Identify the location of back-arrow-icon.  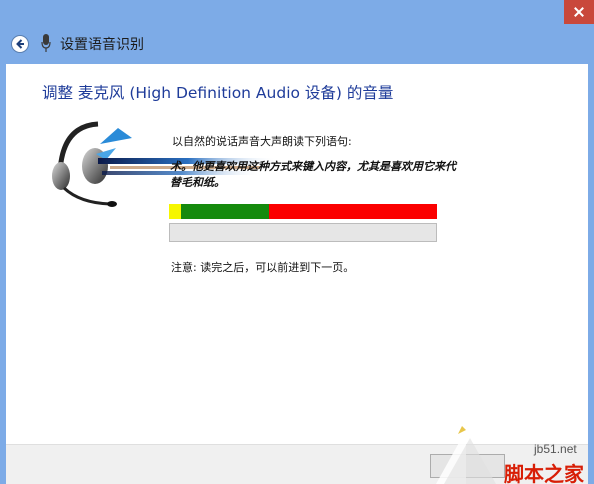
(20, 44).